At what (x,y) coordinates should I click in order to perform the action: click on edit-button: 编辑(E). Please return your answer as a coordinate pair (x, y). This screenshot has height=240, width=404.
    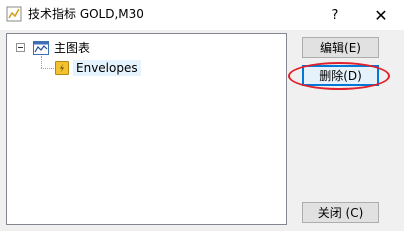
    Looking at the image, I should click on (340, 47).